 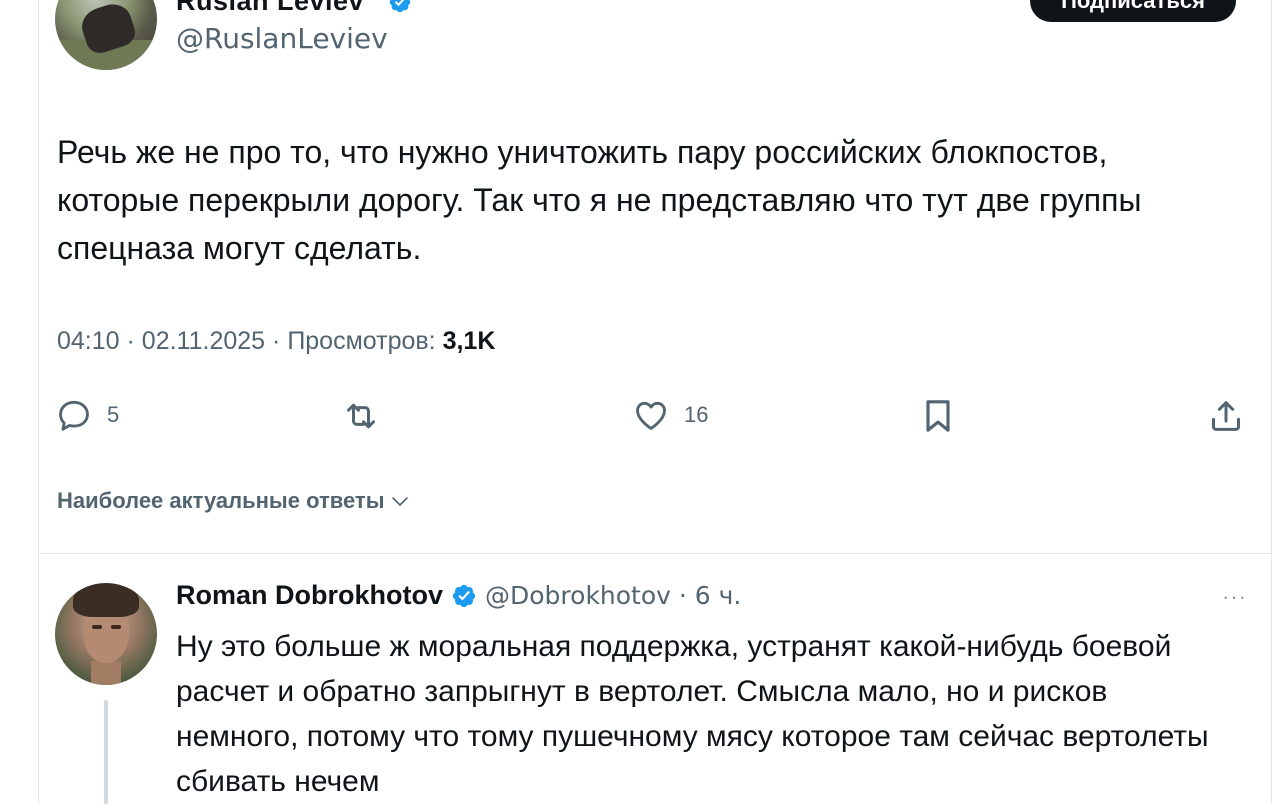 I want to click on reply-count: 5, so click(x=113, y=414).